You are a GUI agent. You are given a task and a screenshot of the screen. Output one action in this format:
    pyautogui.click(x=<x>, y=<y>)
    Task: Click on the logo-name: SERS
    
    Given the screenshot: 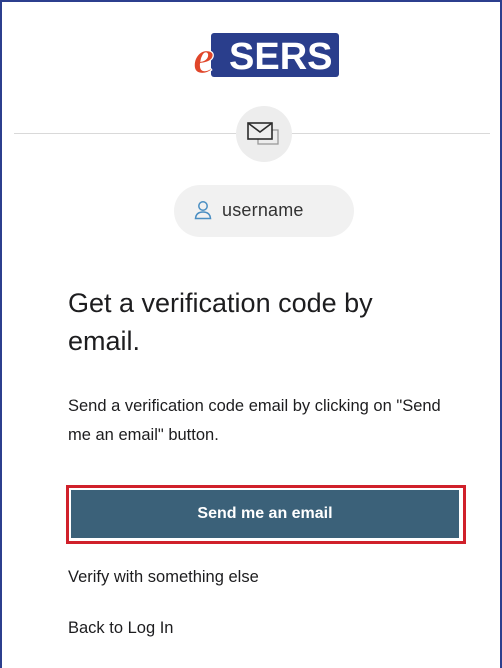 What is the action you would take?
    pyautogui.click(x=280, y=57)
    